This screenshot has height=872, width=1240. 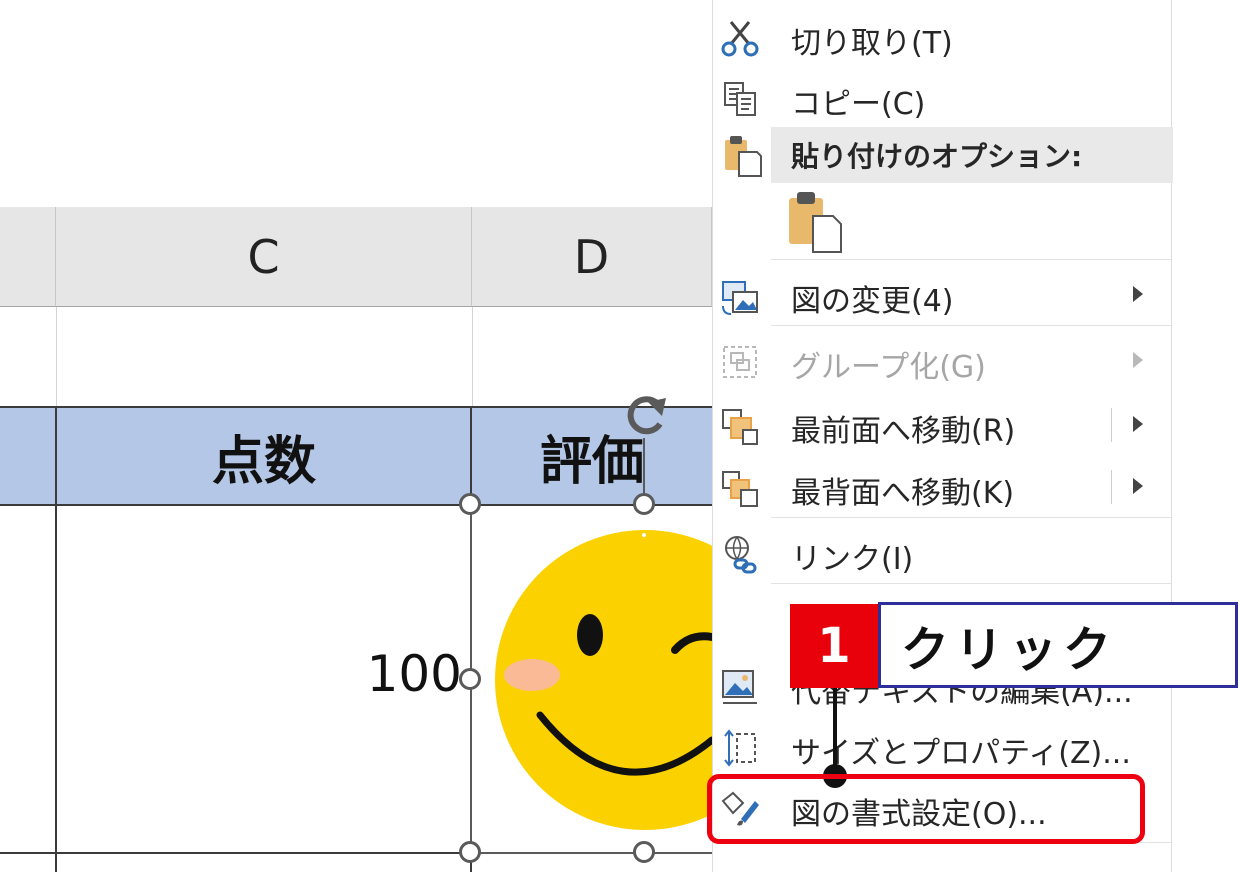 I want to click on menu-item-label: 切り取り(T), so click(x=872, y=43).